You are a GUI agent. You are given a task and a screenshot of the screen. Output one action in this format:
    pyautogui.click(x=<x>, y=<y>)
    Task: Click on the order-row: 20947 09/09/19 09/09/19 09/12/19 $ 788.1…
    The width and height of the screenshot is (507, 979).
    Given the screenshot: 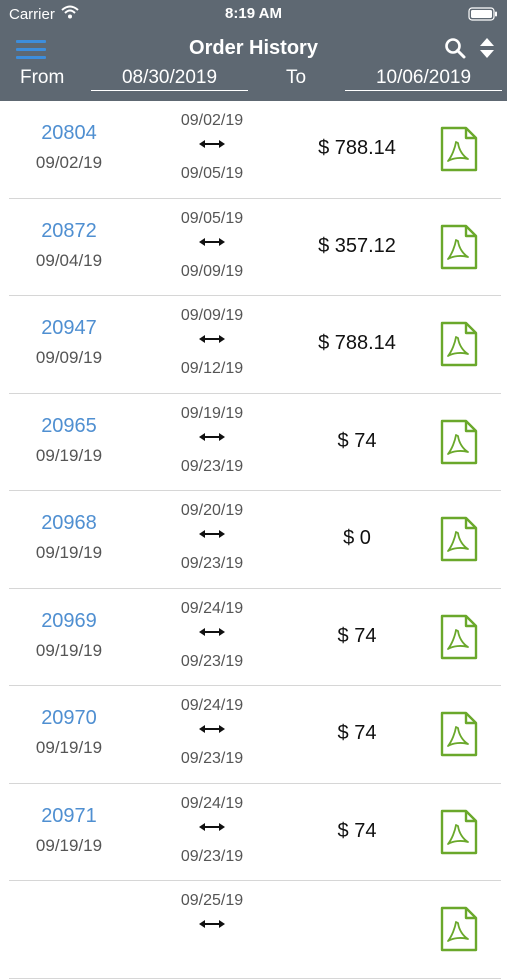 What is the action you would take?
    pyautogui.click(x=255, y=345)
    